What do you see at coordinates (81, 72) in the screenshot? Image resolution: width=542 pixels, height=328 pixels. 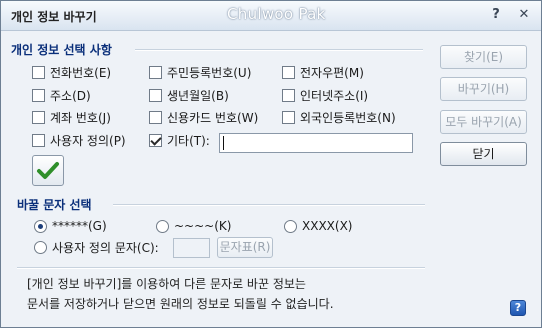 I see `checkbox-label: 전화번호(E)` at bounding box center [81, 72].